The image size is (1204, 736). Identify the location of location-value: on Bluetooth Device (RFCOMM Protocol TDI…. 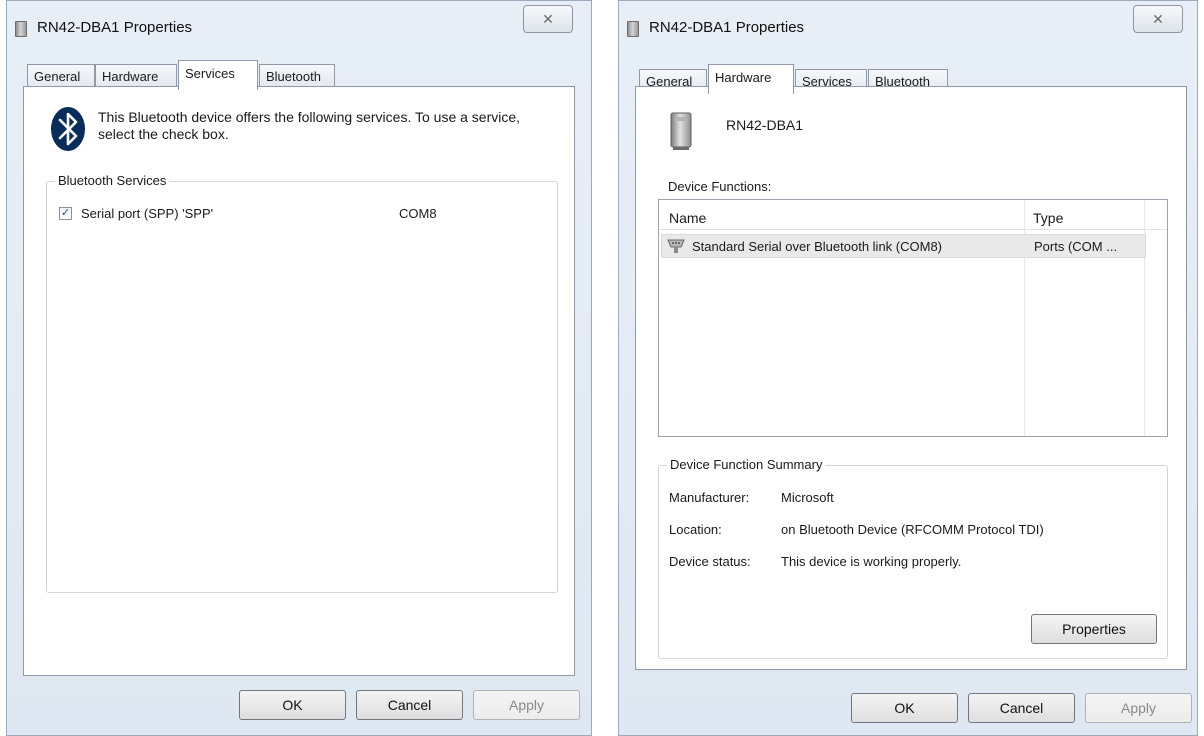
(912, 529).